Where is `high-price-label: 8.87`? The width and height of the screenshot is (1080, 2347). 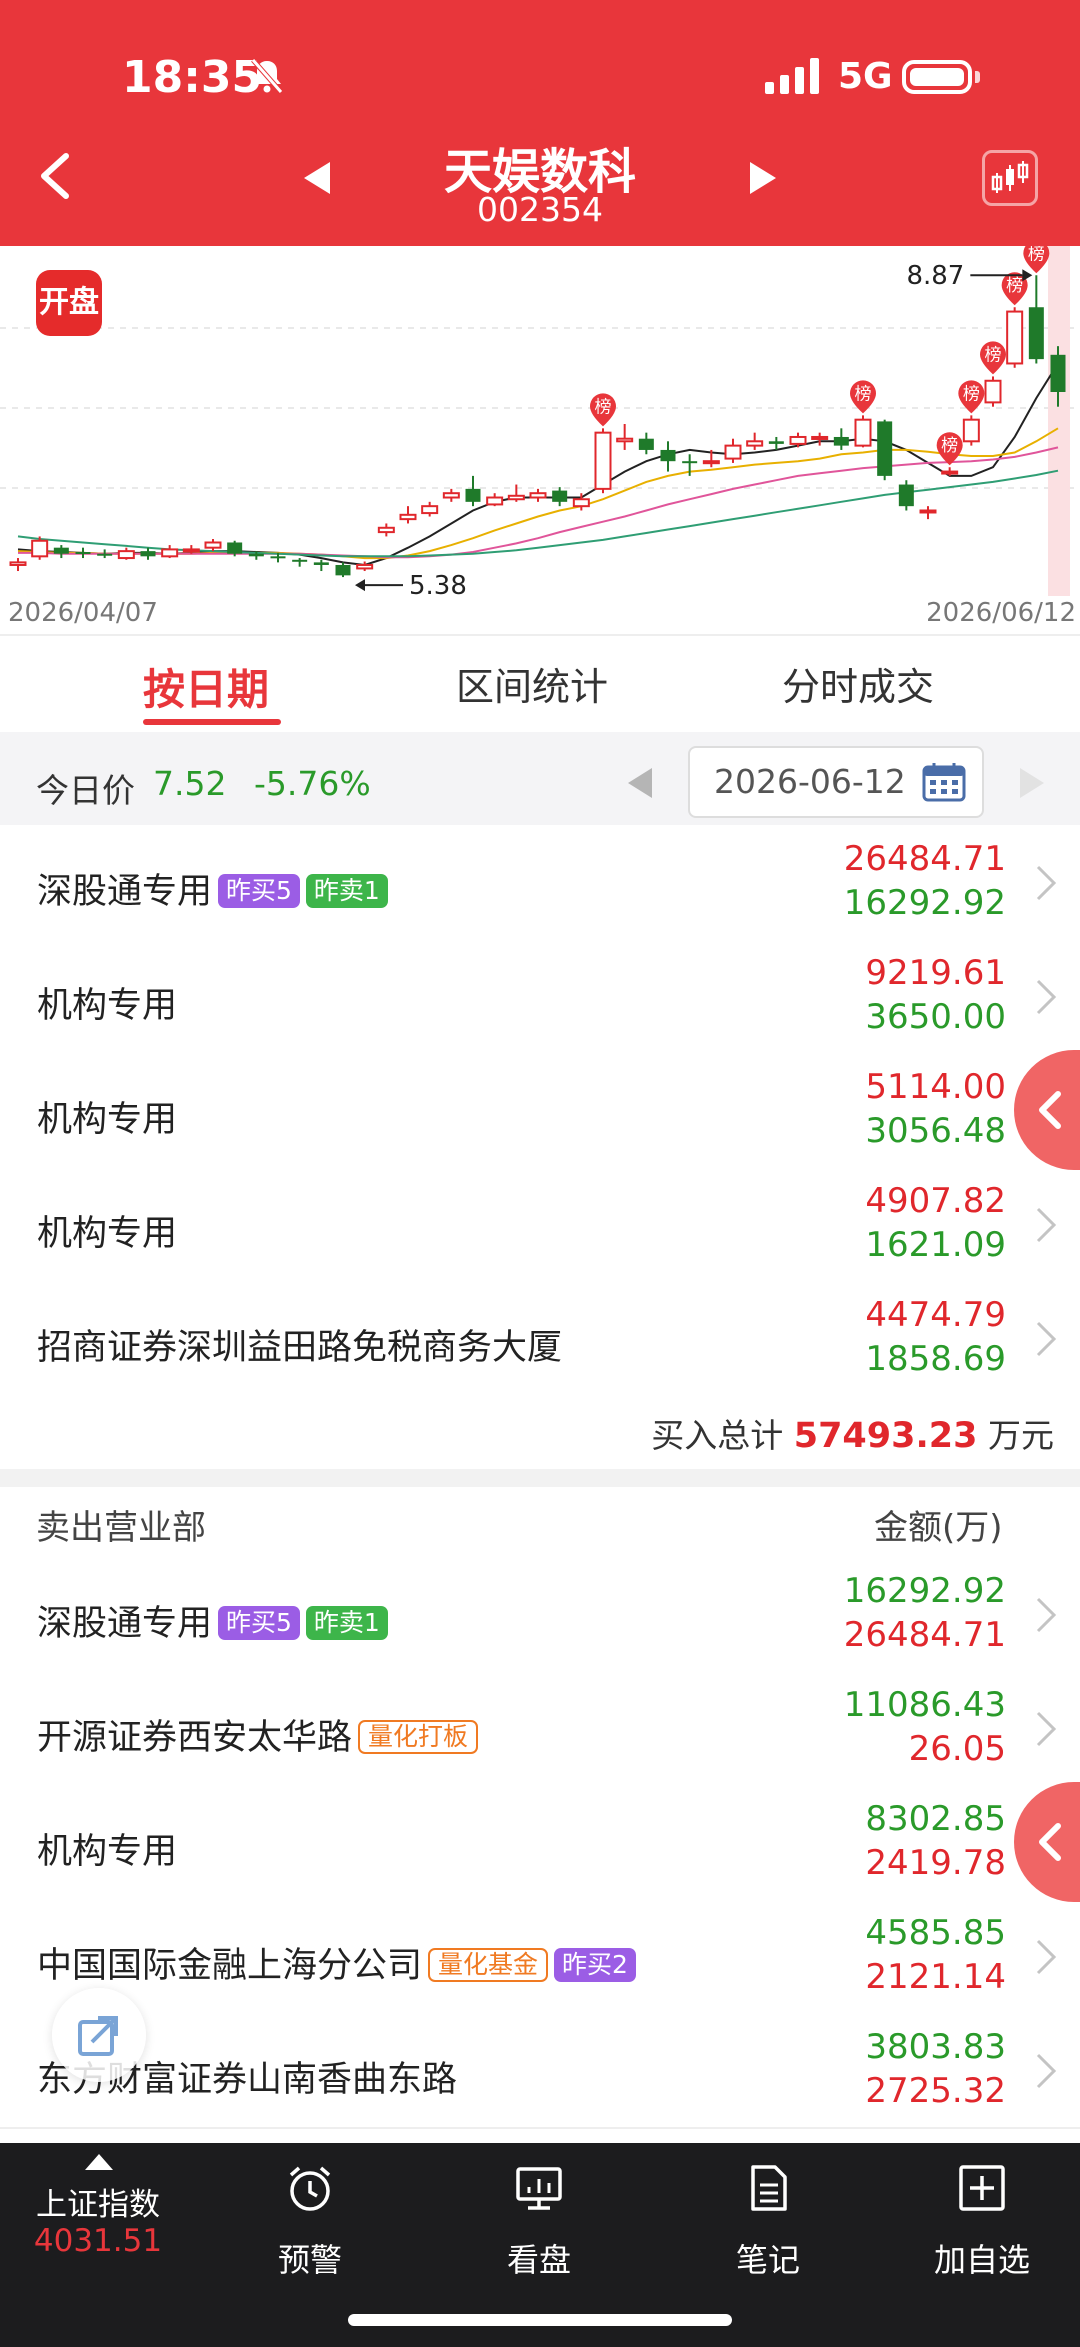
high-price-label: 8.87 is located at coordinates (935, 276).